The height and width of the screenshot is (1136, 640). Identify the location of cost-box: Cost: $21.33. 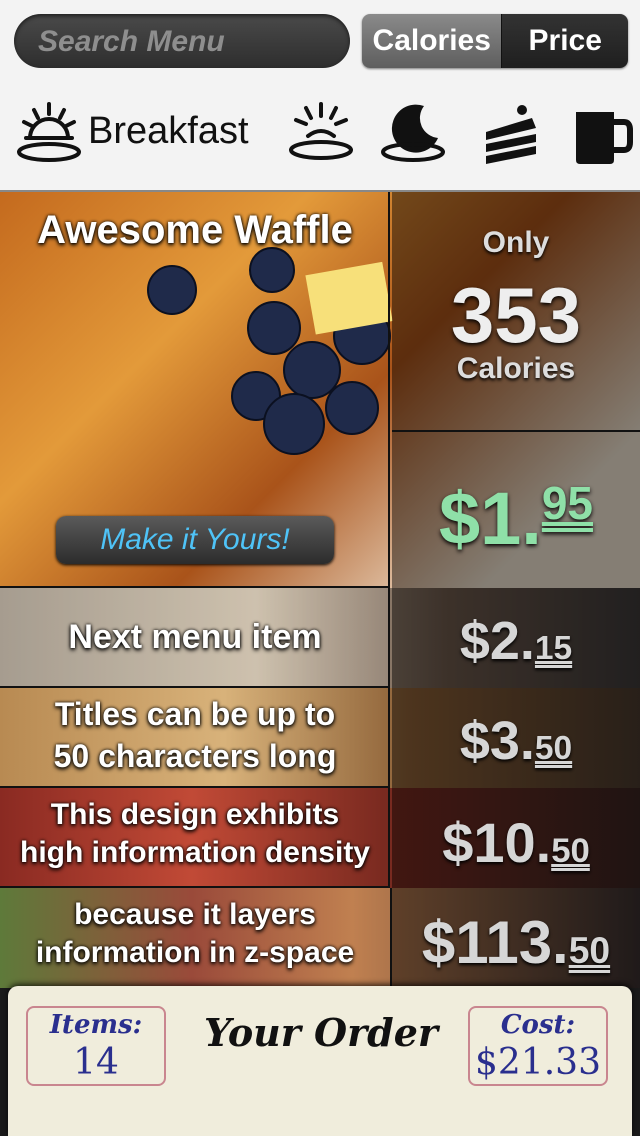
(538, 1046).